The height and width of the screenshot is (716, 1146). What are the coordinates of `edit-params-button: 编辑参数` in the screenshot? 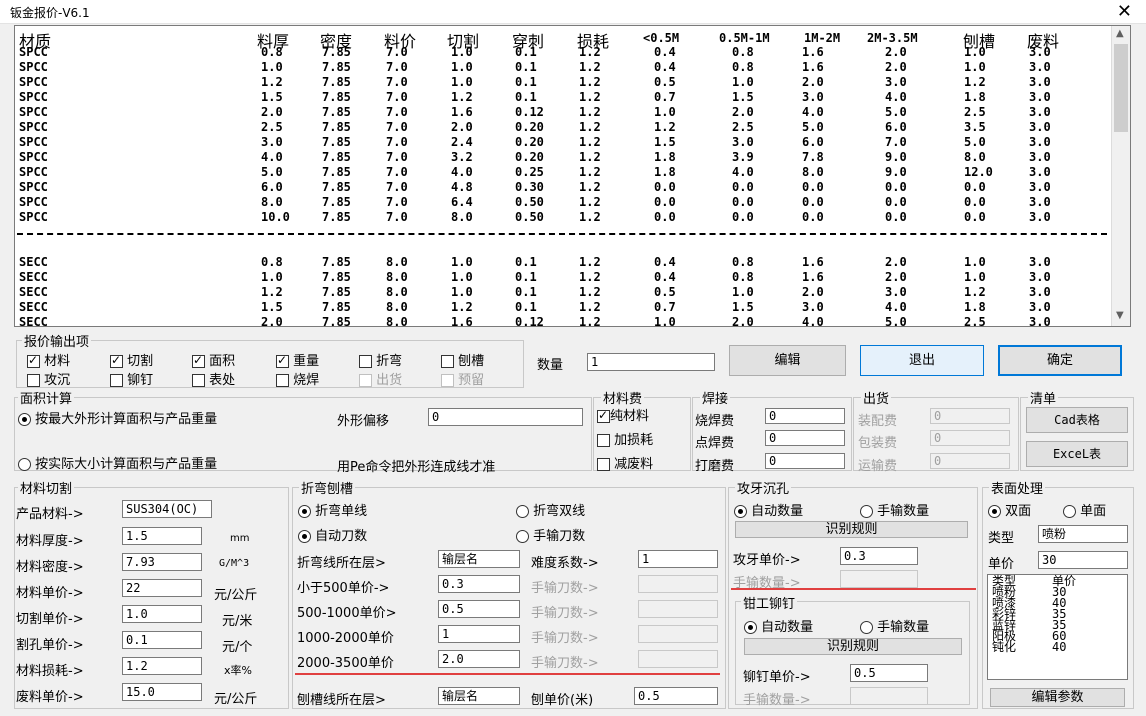 It's located at (1057, 697).